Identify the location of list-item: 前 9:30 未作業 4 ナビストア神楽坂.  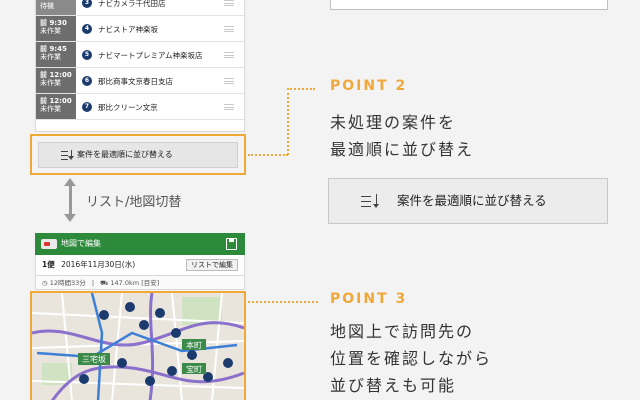
(140, 29).